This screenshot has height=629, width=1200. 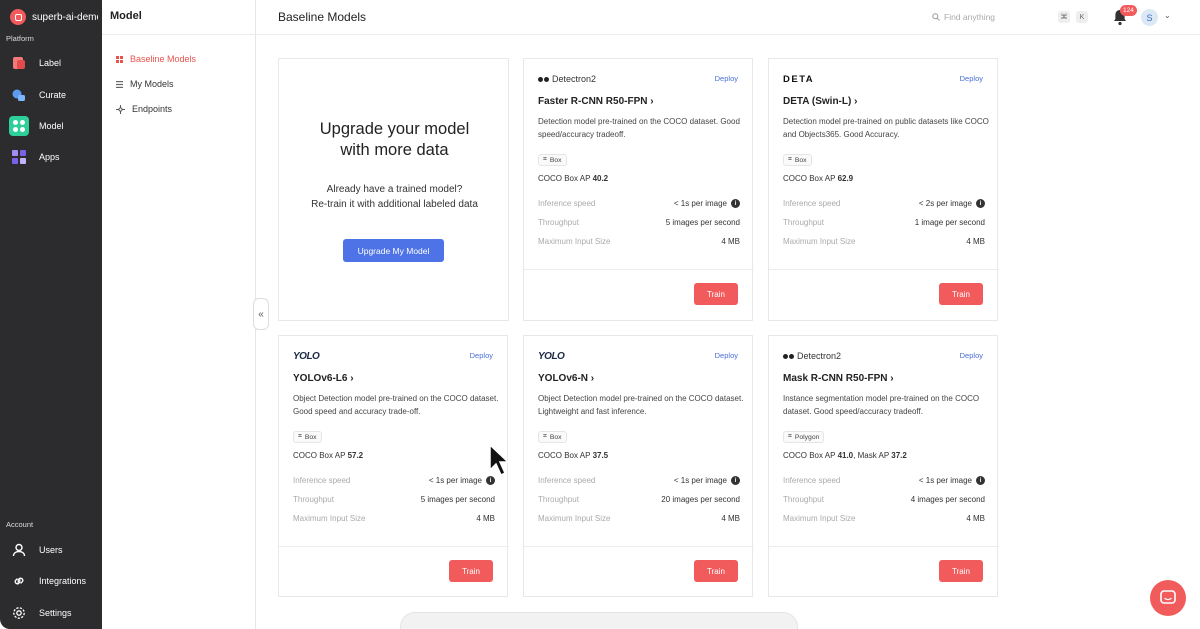 I want to click on collapse-sidebar-button: «, so click(x=261, y=314).